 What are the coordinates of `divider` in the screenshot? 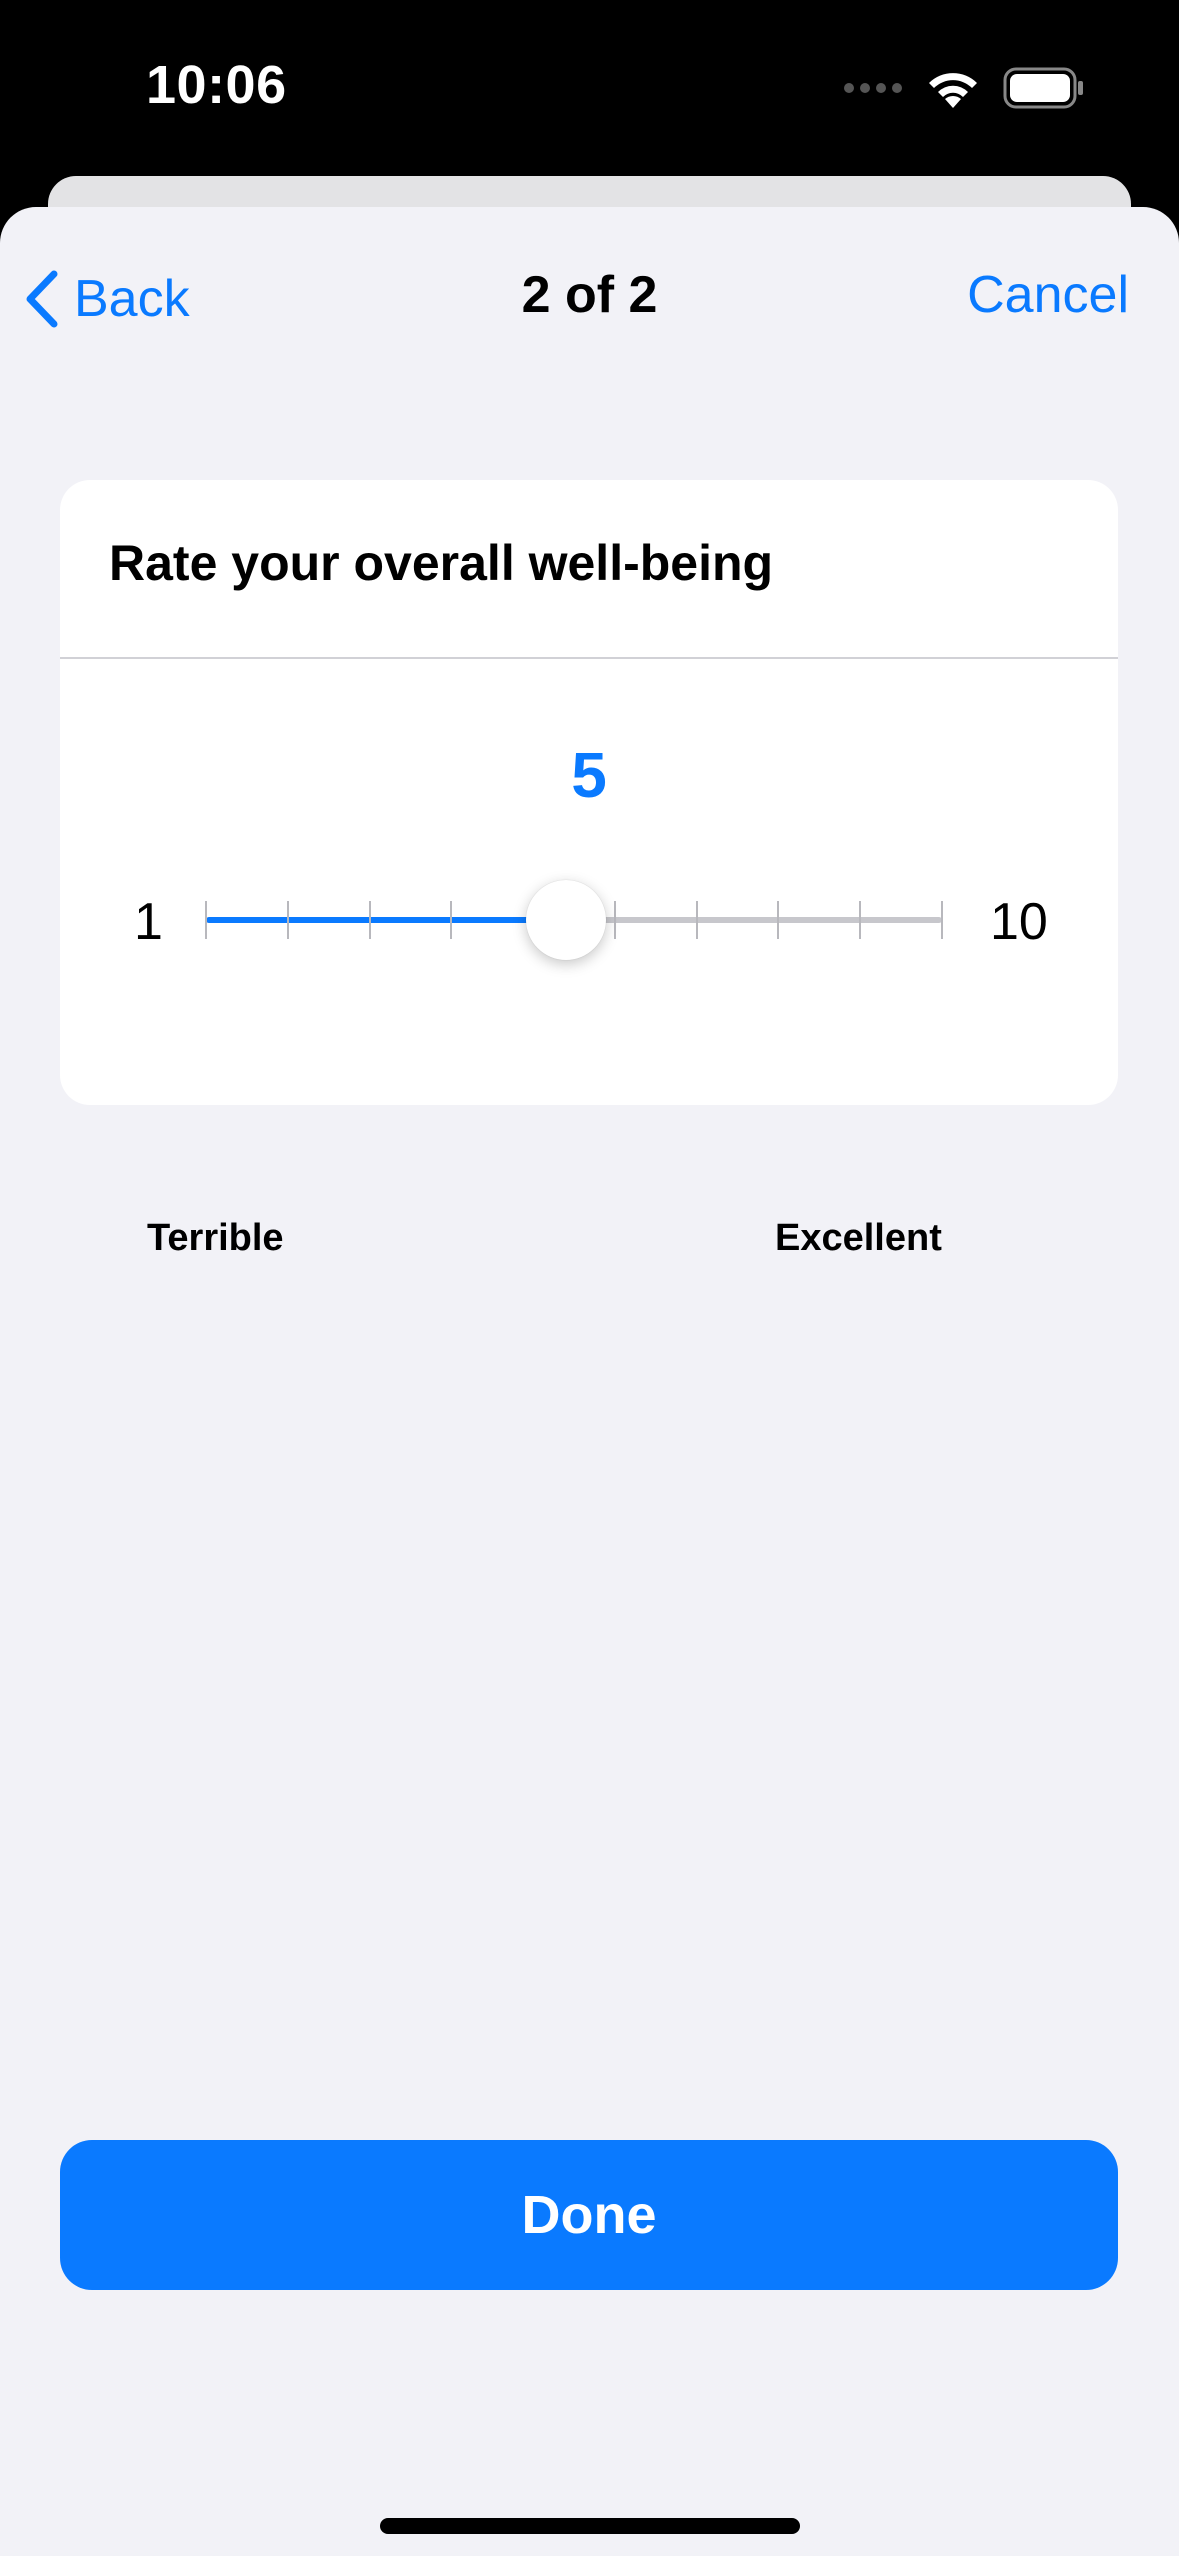 It's located at (589, 658).